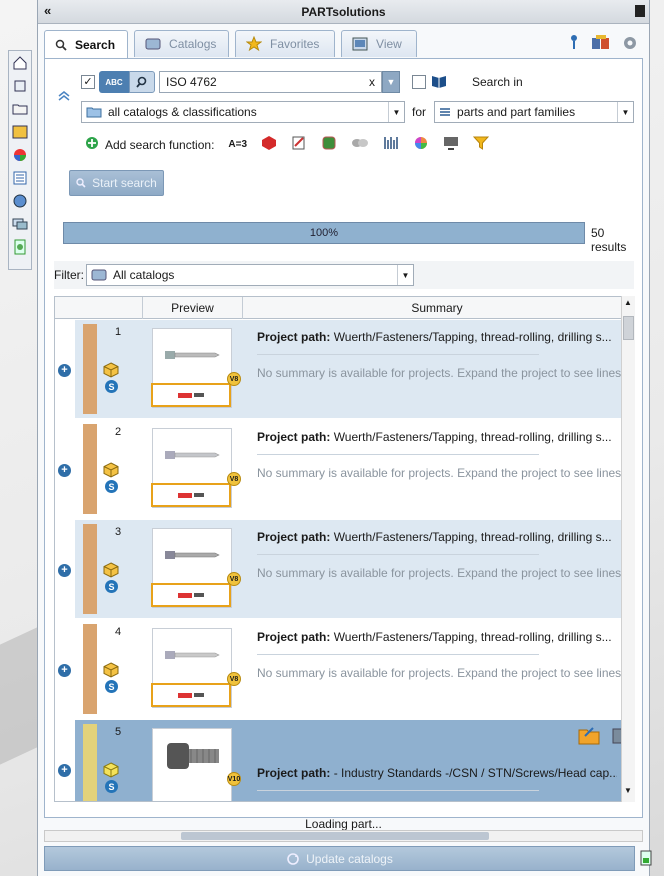 The height and width of the screenshot is (876, 664). What do you see at coordinates (118, 732) in the screenshot?
I see `row-number: 5` at bounding box center [118, 732].